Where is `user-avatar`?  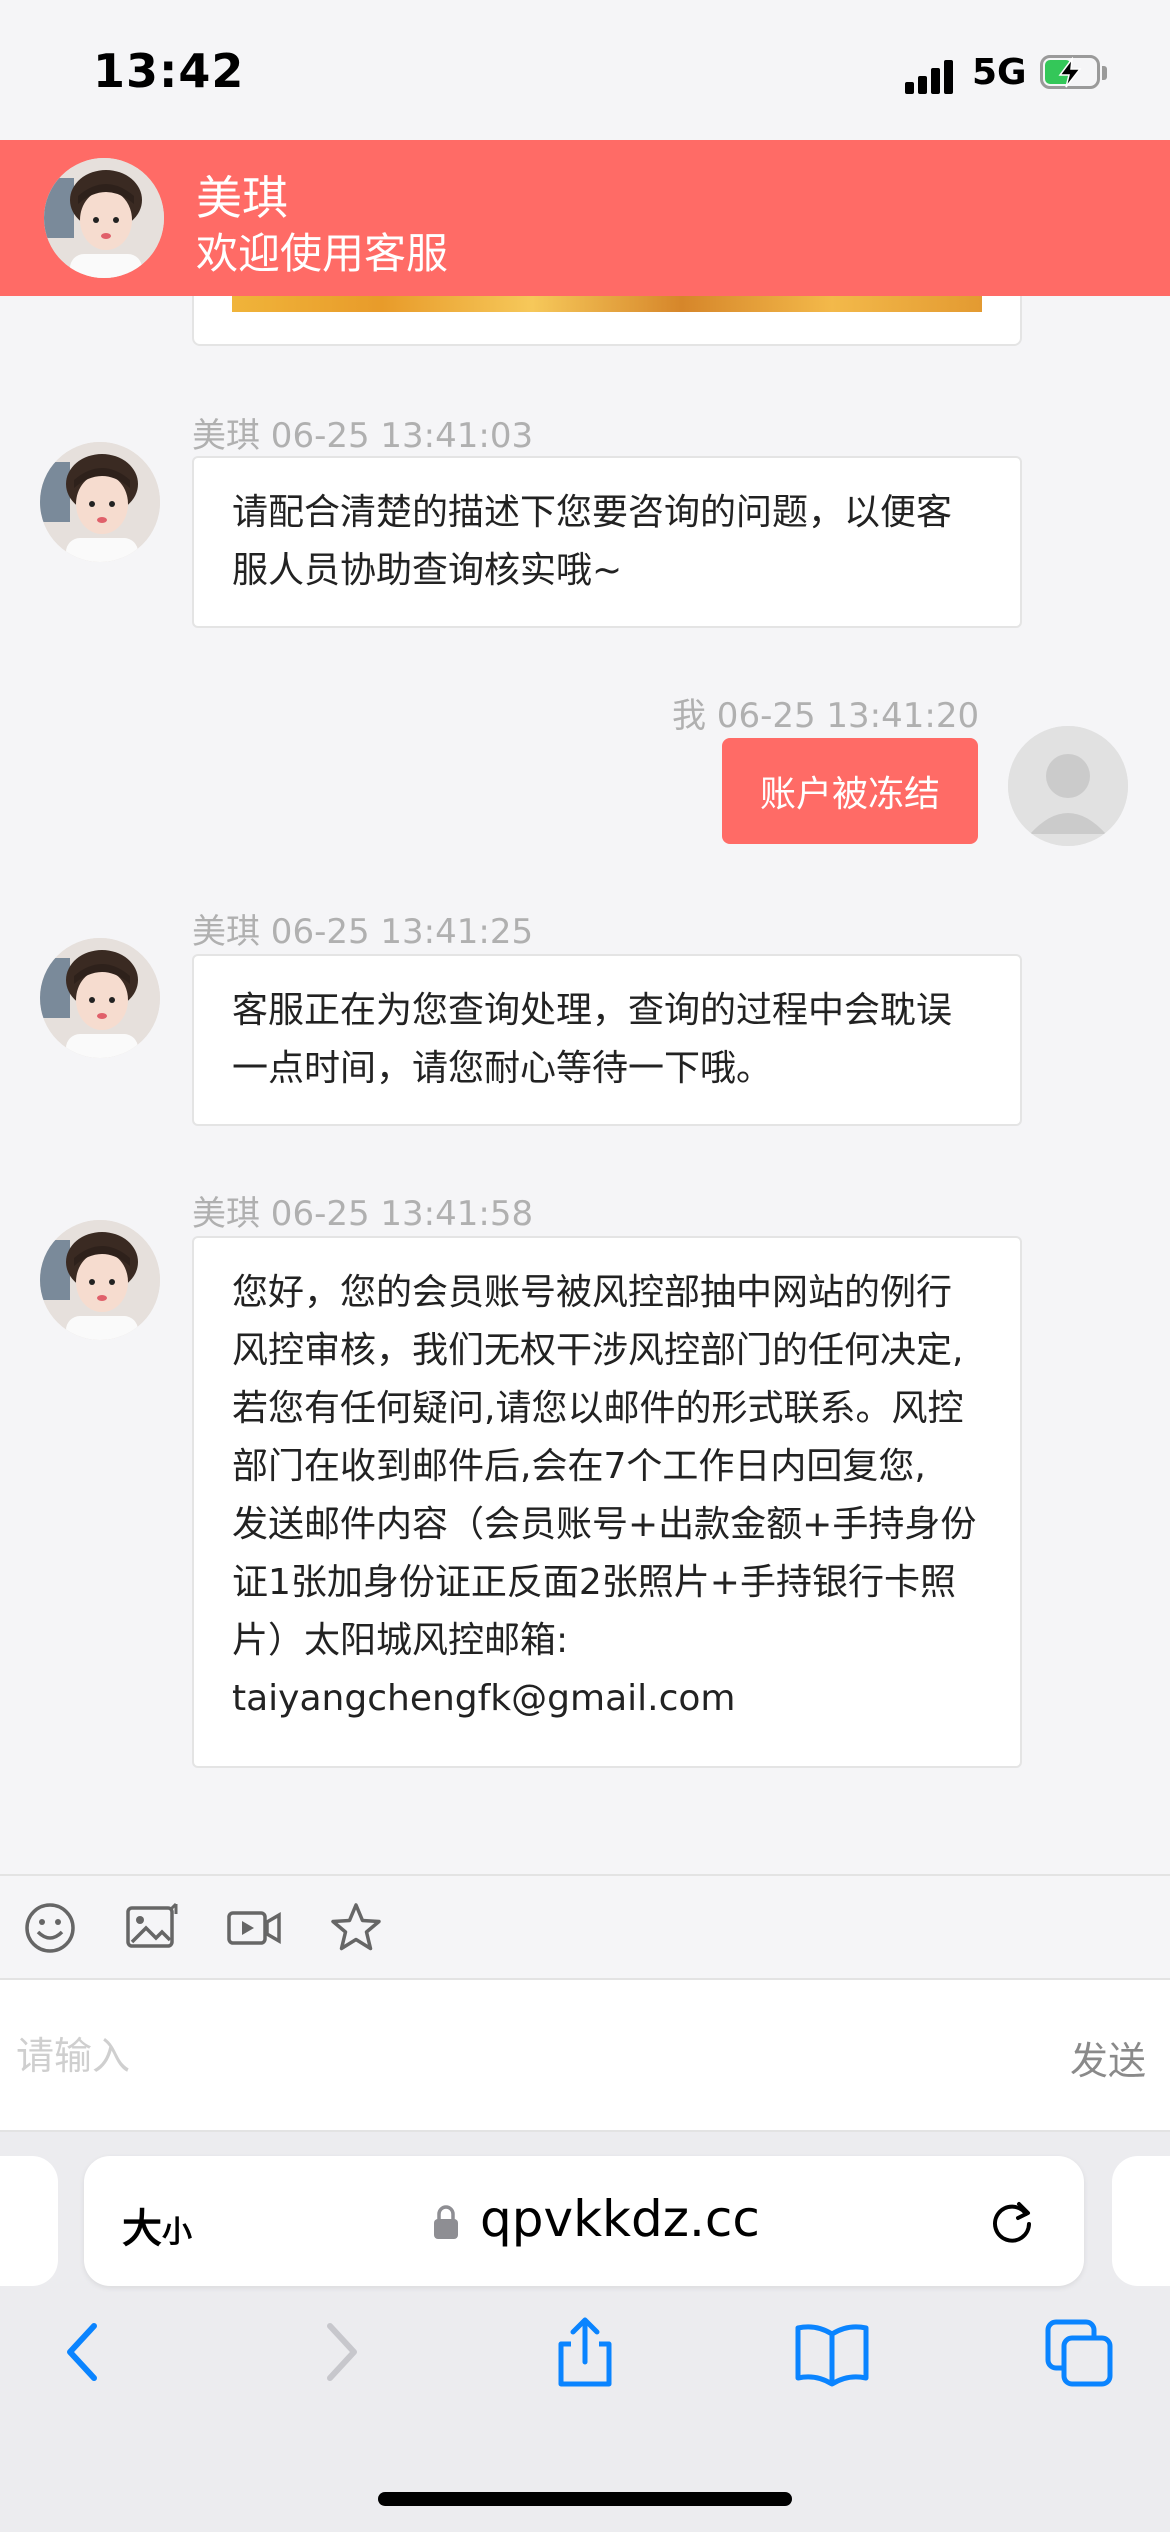 user-avatar is located at coordinates (1068, 786).